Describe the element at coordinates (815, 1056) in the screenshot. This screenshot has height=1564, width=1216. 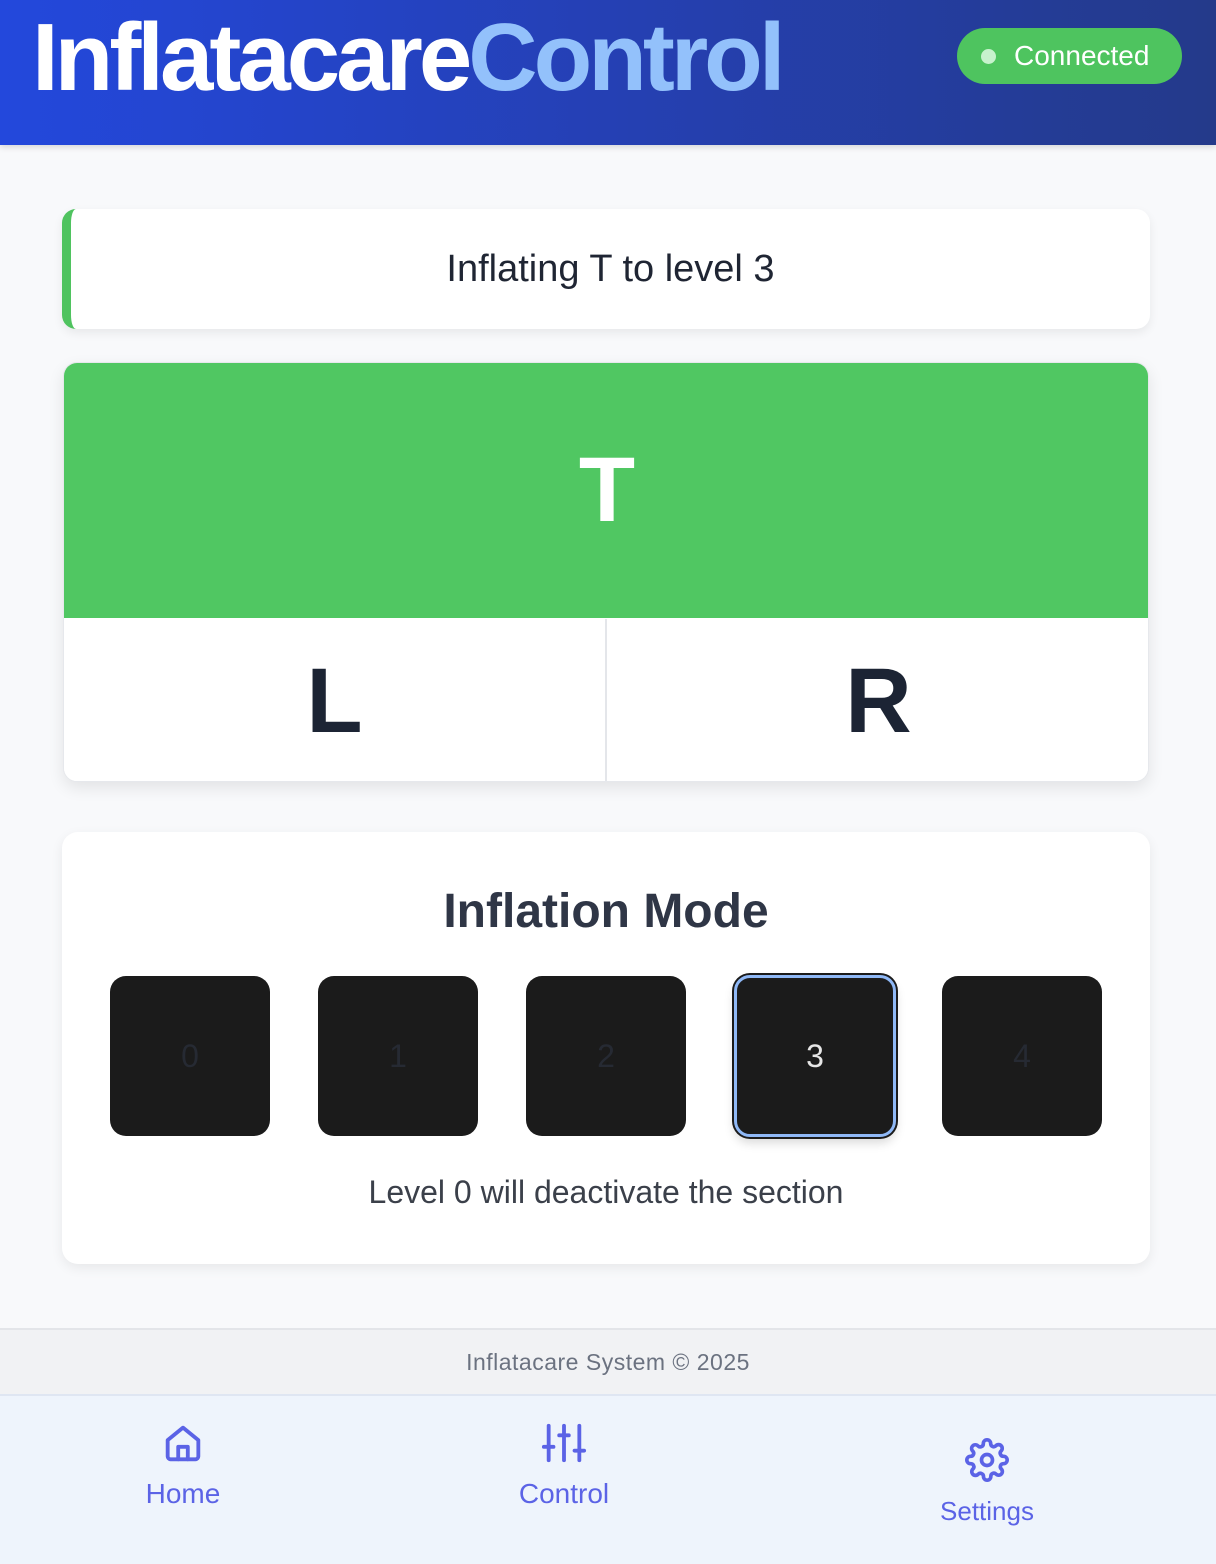
I see `level-3-button: 3` at that location.